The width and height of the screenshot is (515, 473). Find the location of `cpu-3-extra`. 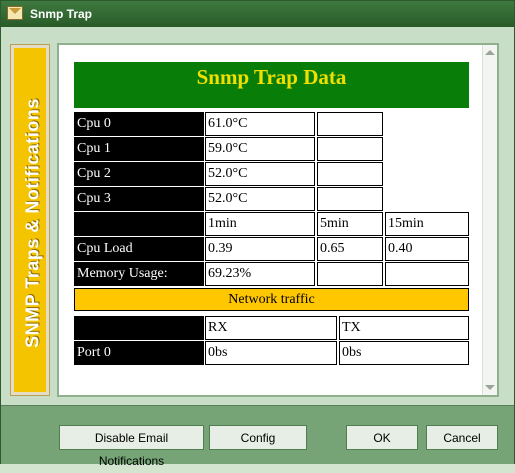

cpu-3-extra is located at coordinates (350, 199).